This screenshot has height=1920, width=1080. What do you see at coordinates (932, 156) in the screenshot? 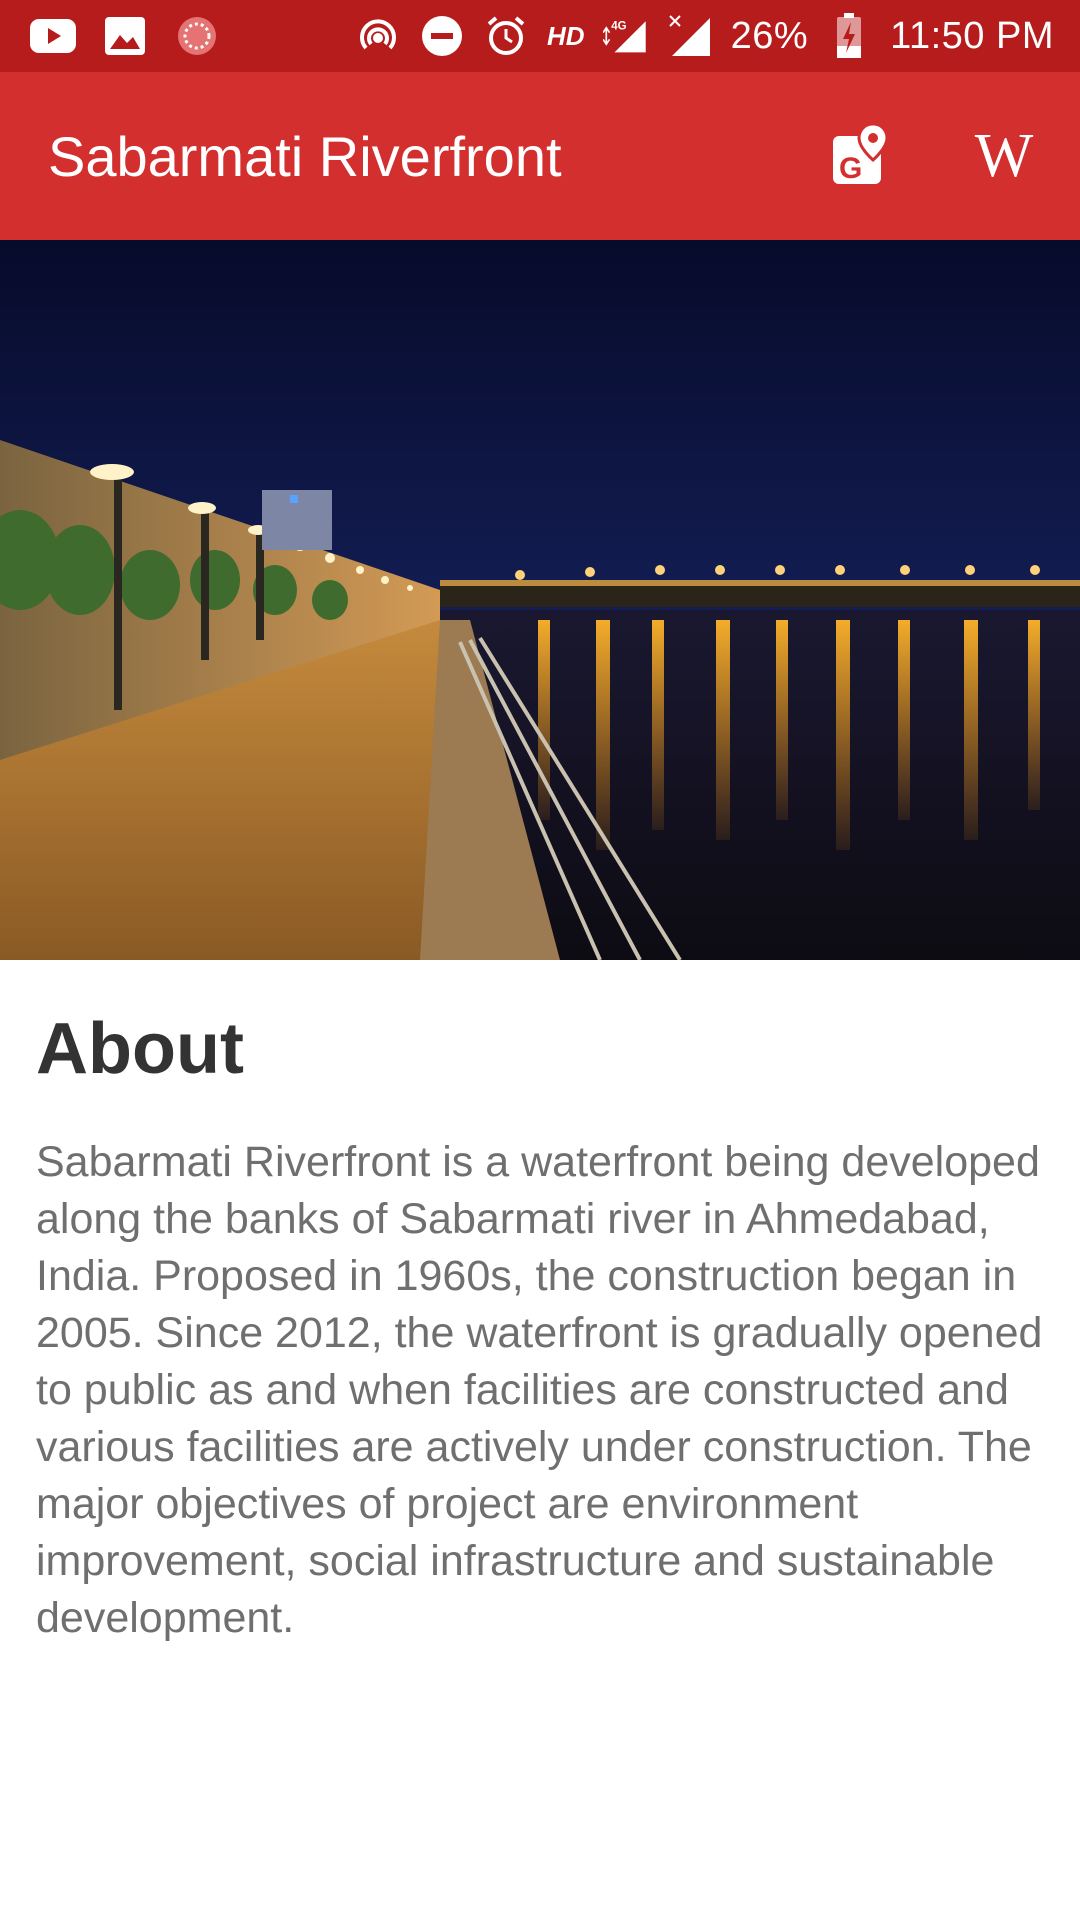
I see `app-bar-actions: G W` at bounding box center [932, 156].